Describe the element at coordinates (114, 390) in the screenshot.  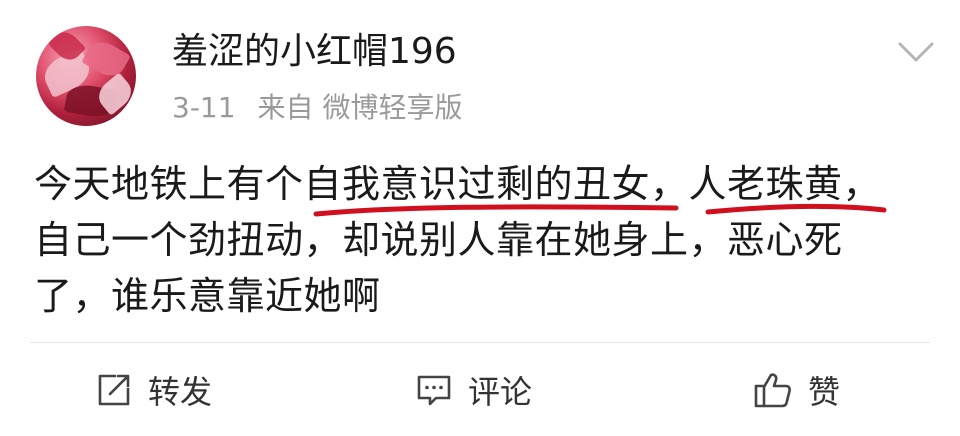
I see `repost-icon` at that location.